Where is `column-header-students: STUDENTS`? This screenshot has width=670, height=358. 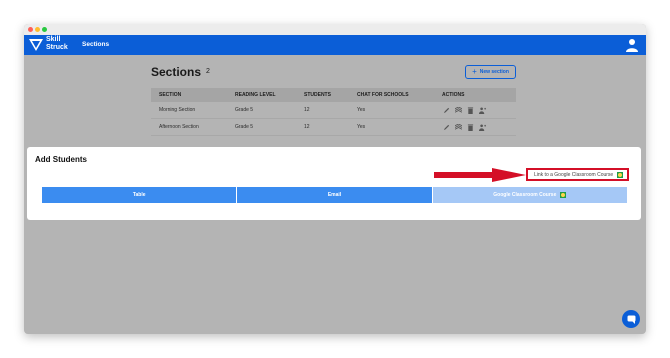 column-header-students: STUDENTS is located at coordinates (317, 95).